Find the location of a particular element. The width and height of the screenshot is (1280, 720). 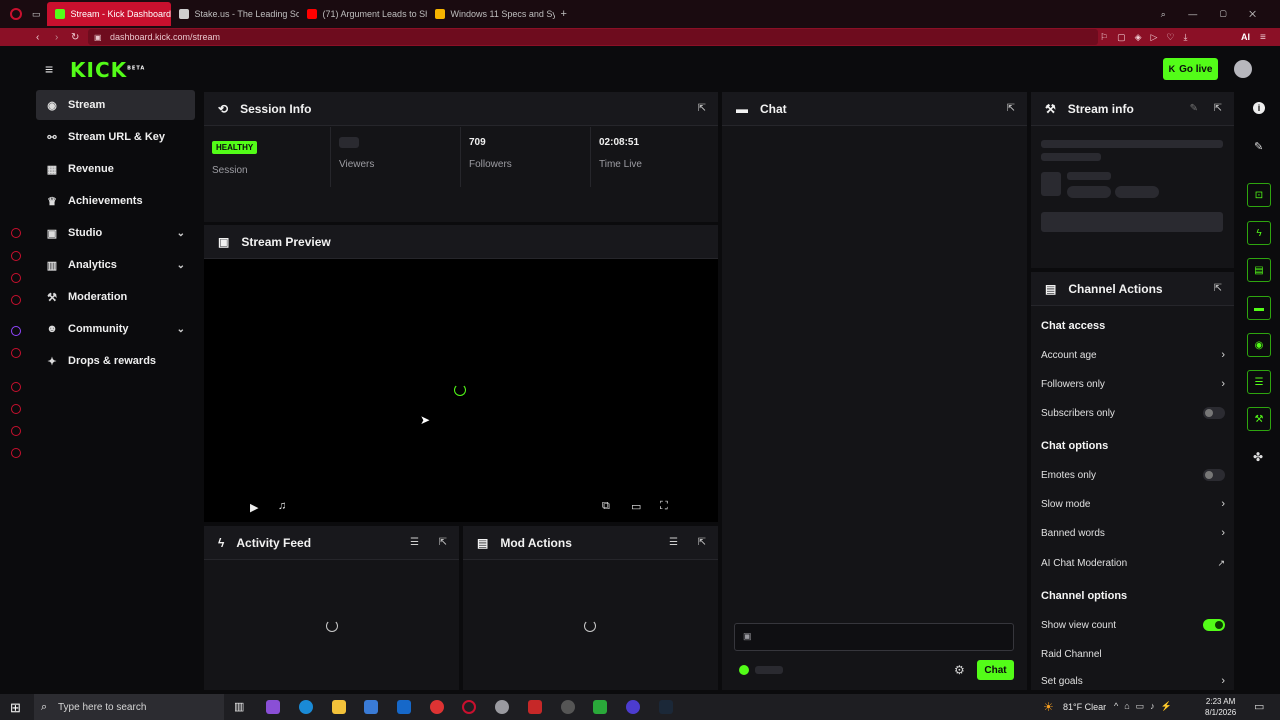

store-icon is located at coordinates (371, 707).